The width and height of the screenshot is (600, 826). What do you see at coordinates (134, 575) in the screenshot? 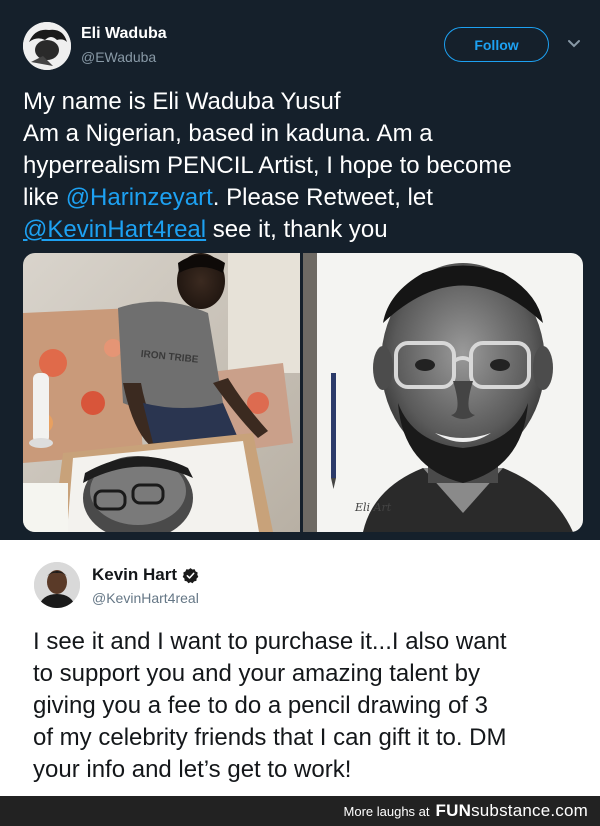
I see `reply-author-name: Kevin Hart` at bounding box center [134, 575].